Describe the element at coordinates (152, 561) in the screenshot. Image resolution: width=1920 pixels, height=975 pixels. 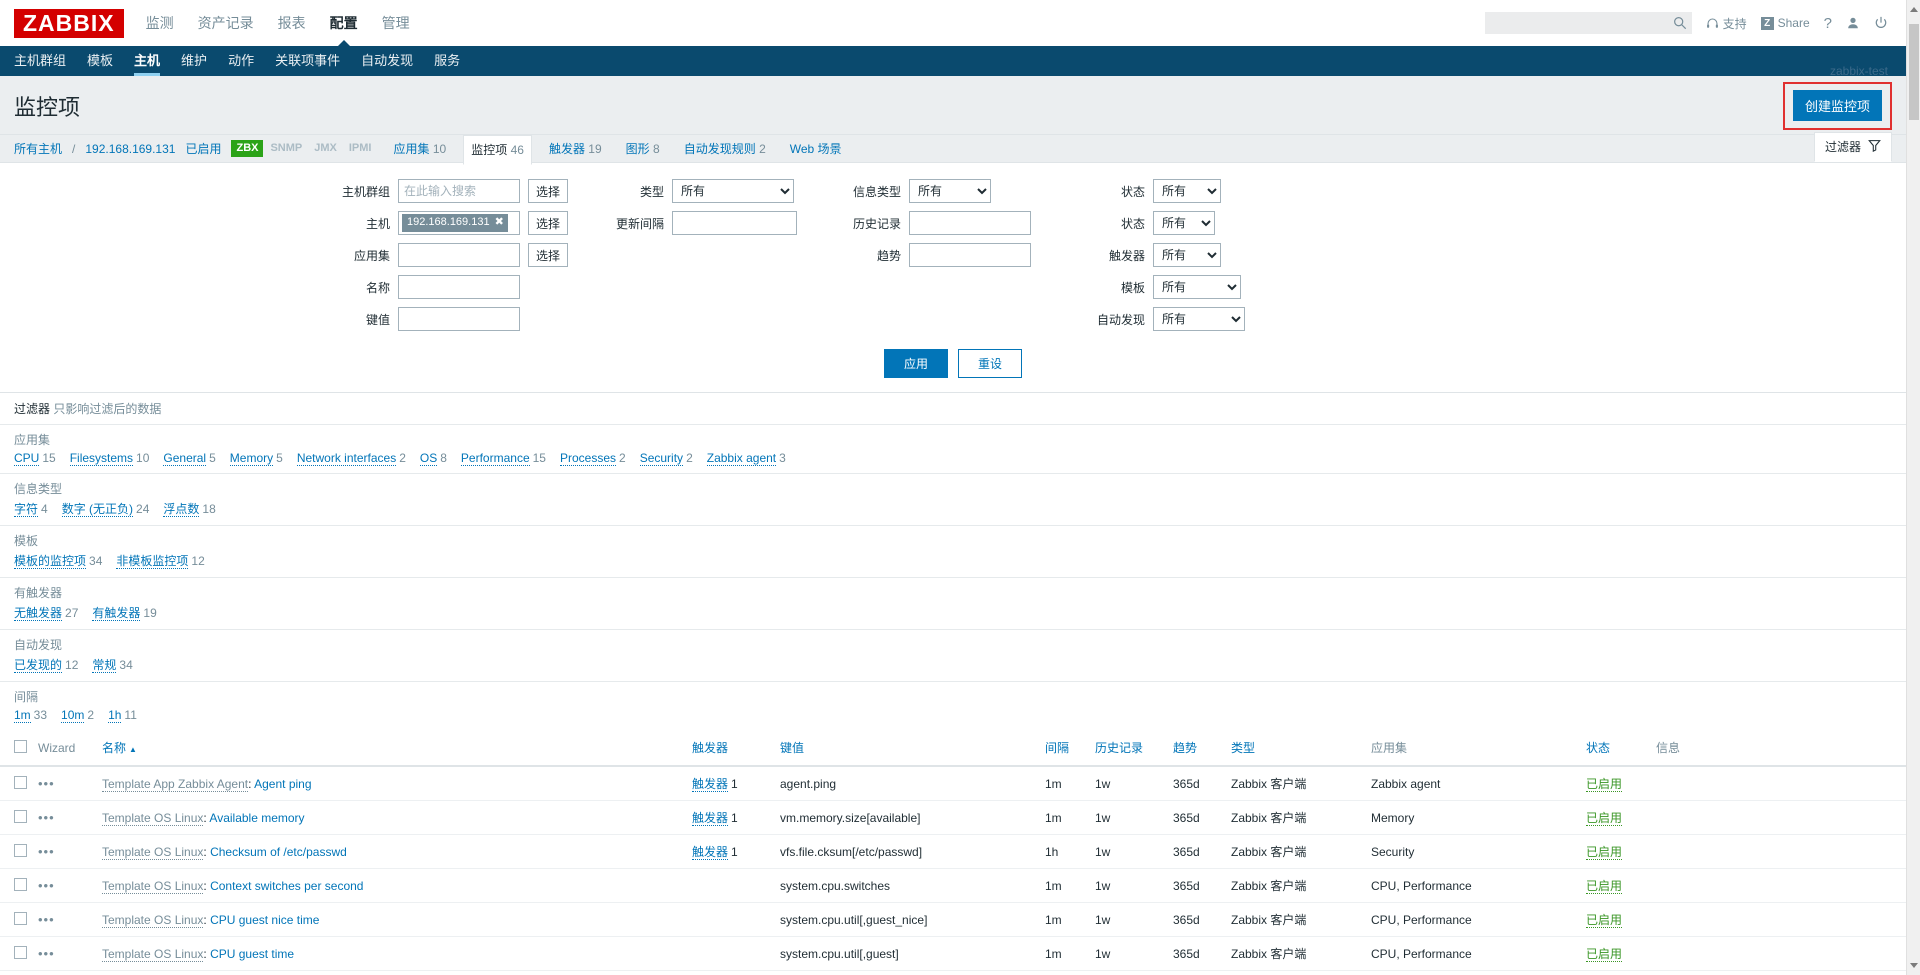
I see `subfilter-link: 非模板监控项` at that location.